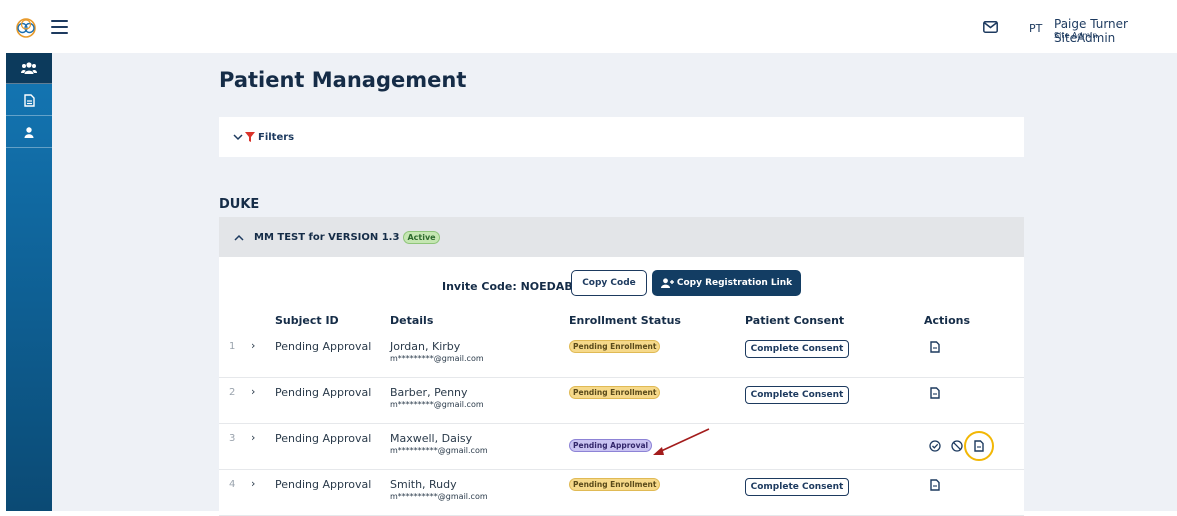  I want to click on users-icon, so click(29, 68).